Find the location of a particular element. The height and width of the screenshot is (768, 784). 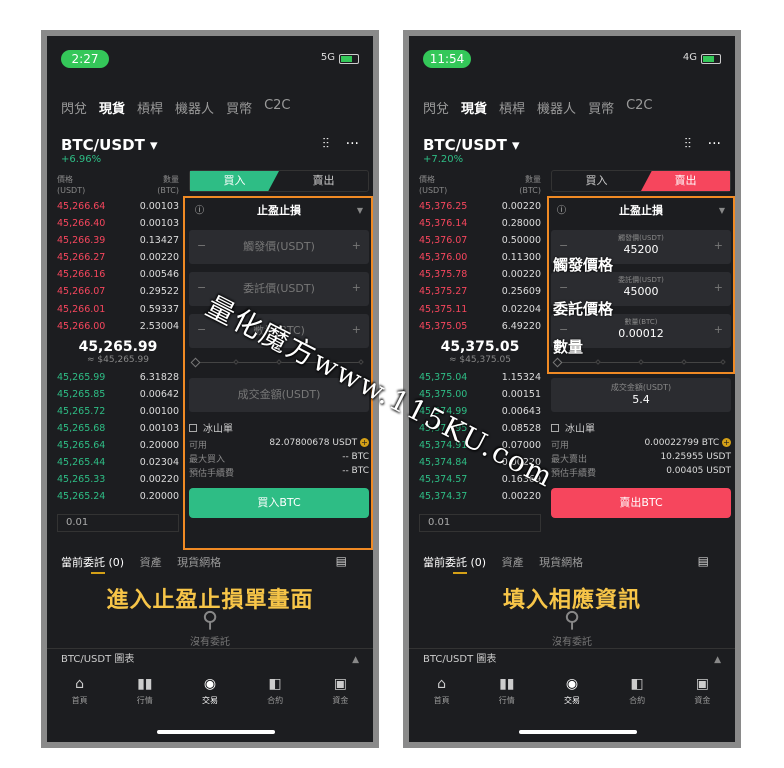

bid-row: 45,265.24 0.20000 is located at coordinates (118, 496).